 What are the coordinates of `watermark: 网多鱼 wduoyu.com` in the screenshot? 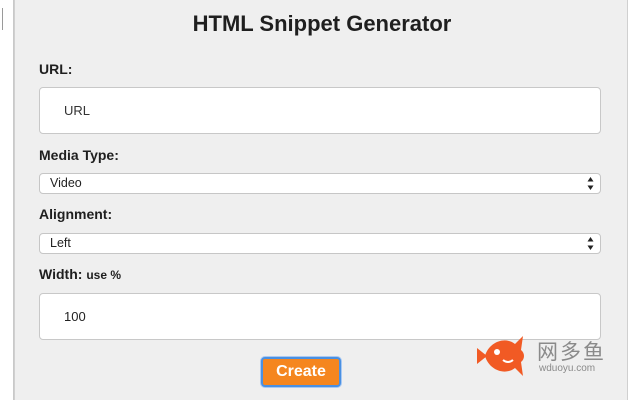 It's located at (555, 356).